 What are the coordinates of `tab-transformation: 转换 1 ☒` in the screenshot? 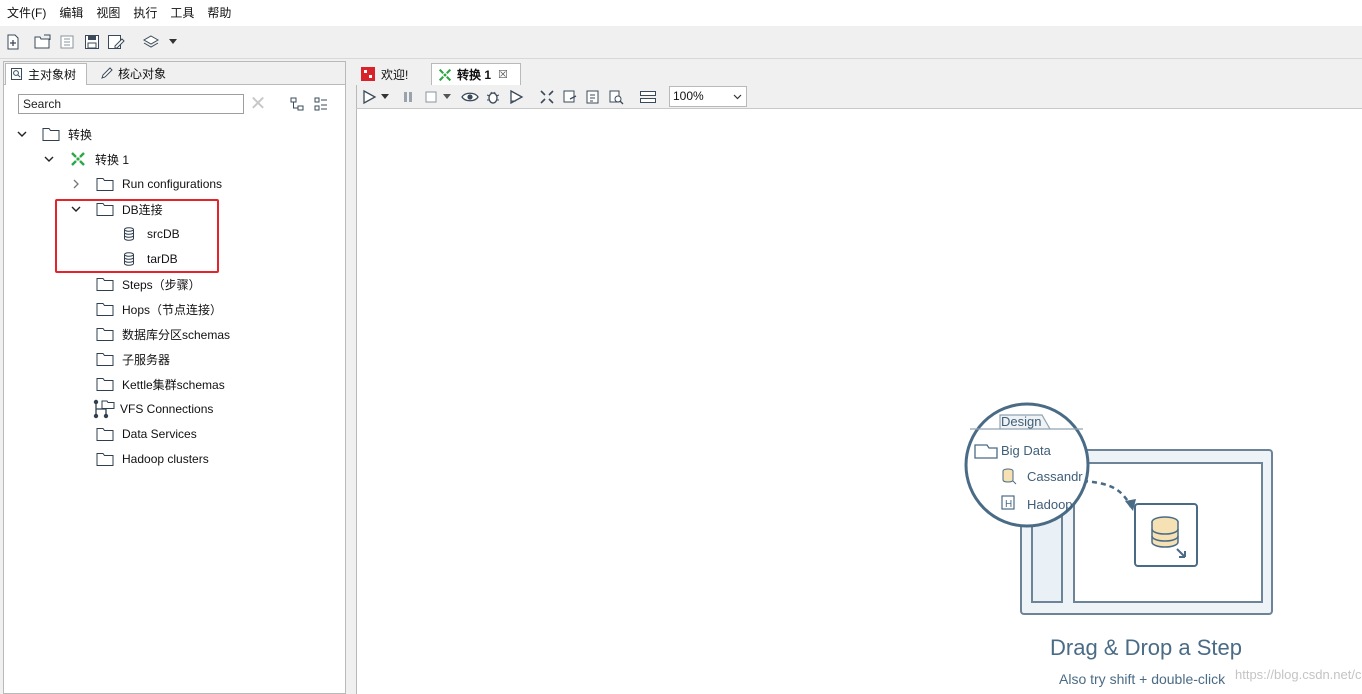 It's located at (476, 74).